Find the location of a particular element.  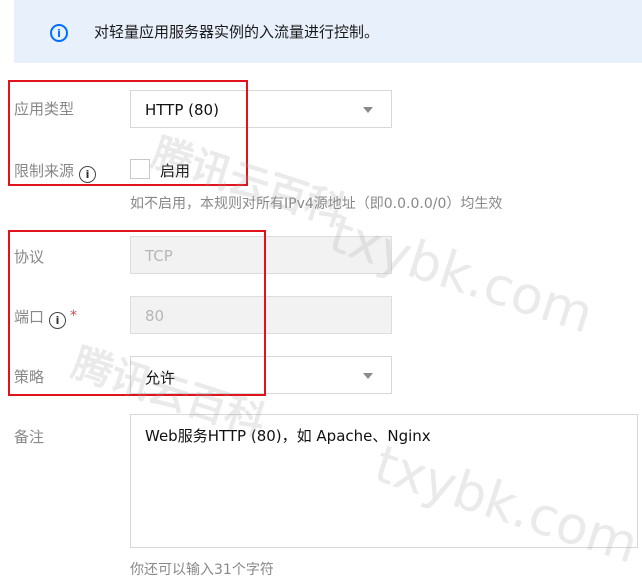

info-banner: i 对轻量应用服务器实例的入流量进行控制。 is located at coordinates (328, 31).